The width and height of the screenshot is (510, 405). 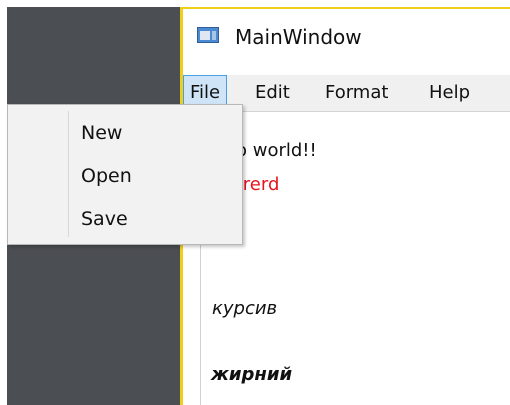 I want to click on menu-edit: Edit, so click(x=272, y=93).